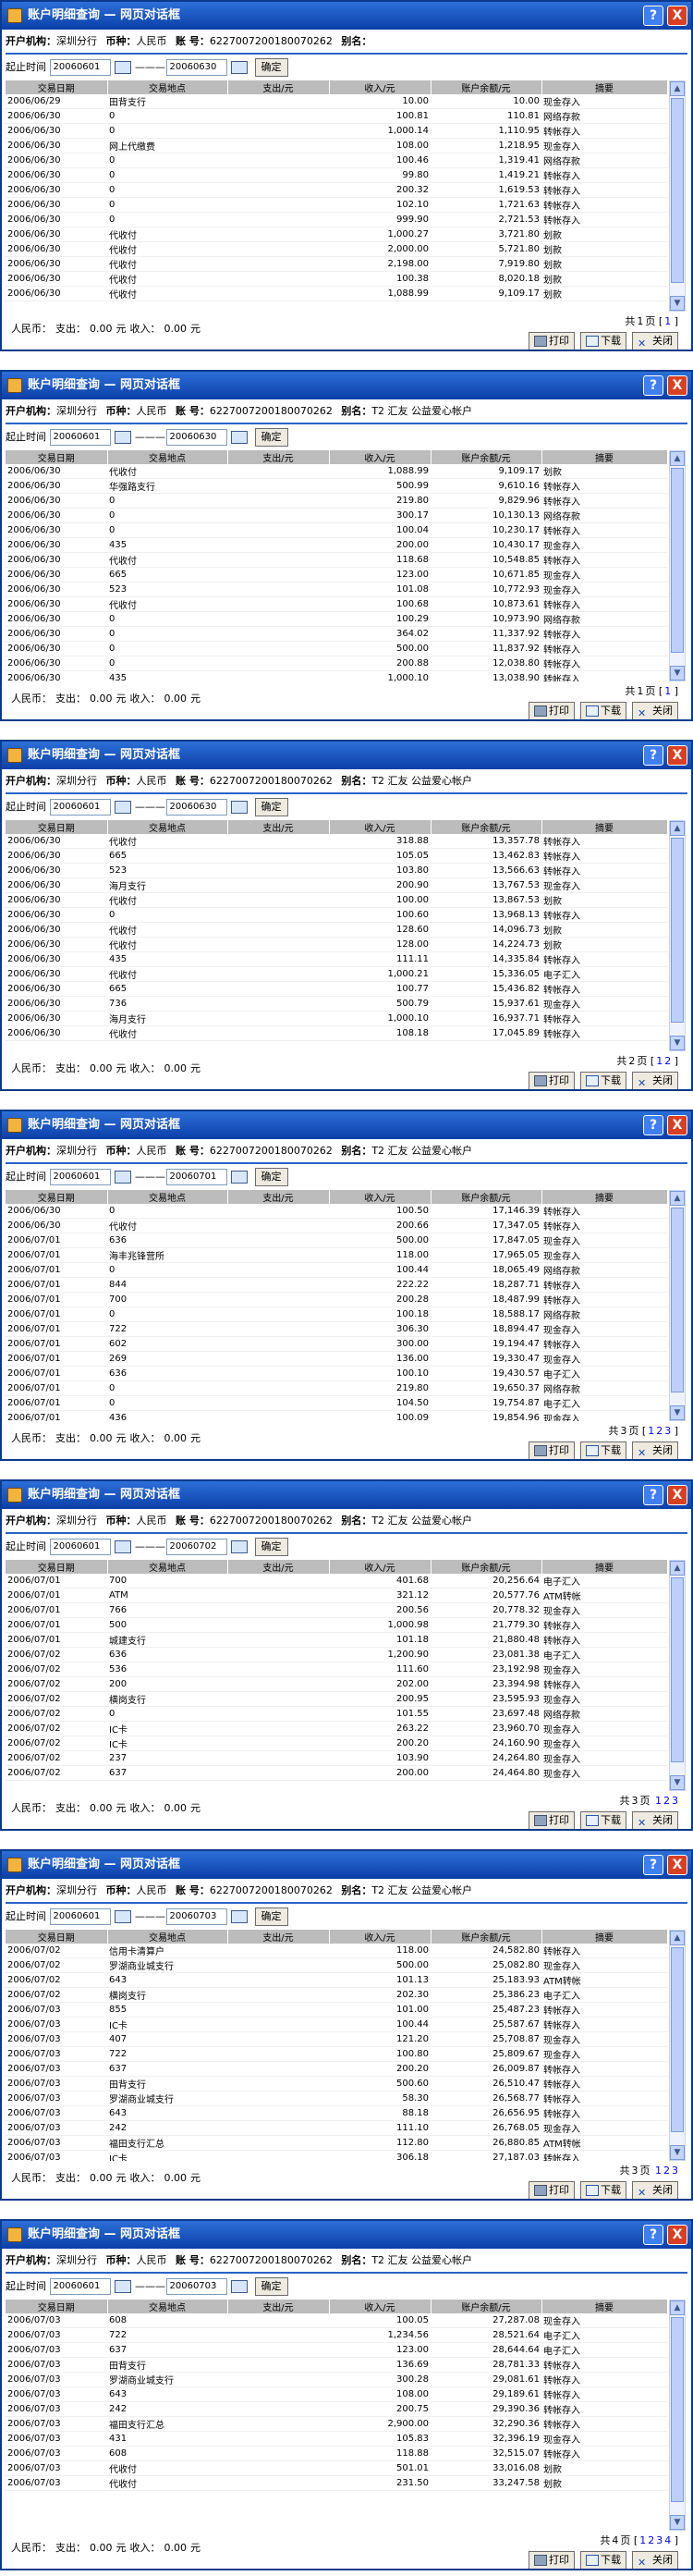 This screenshot has width=693, height=2576. What do you see at coordinates (336, 1033) in the screenshot?
I see `table-row: 2006/06/30 代收付 108.18 17,045.89 转帐存入` at bounding box center [336, 1033].